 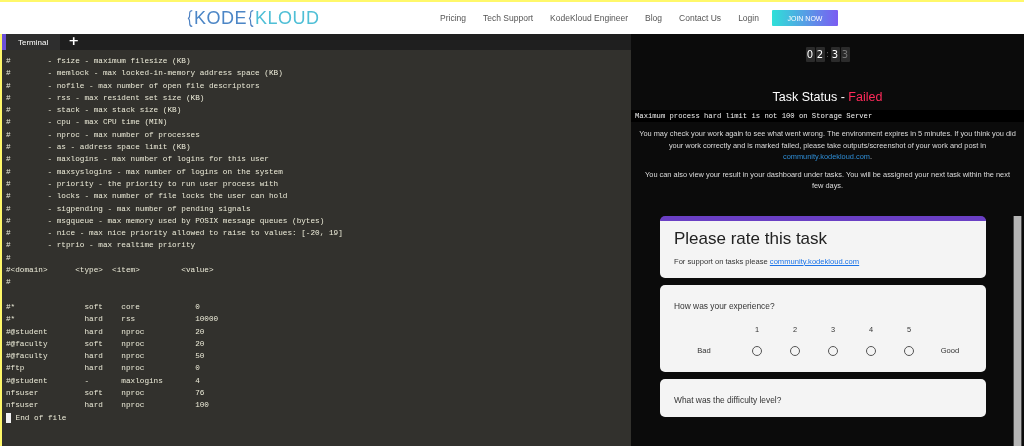 I want to click on terminal-tab: Terminal, so click(x=33, y=42).